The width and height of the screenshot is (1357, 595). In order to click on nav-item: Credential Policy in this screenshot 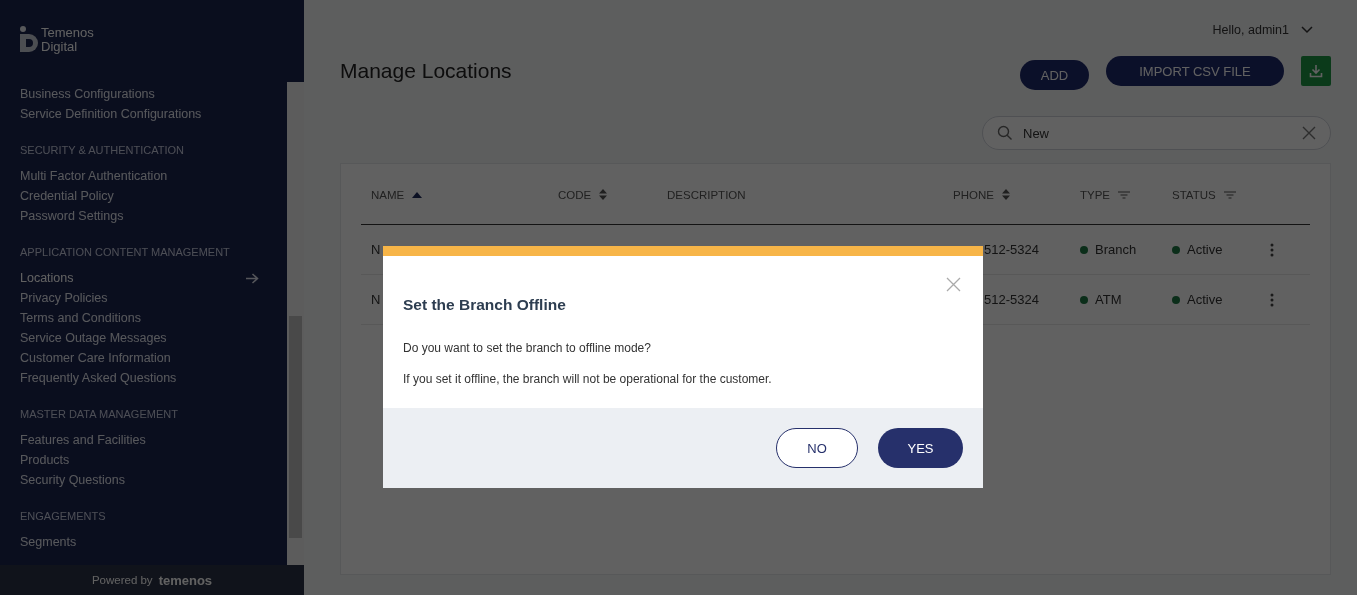, I will do `click(153, 196)`.